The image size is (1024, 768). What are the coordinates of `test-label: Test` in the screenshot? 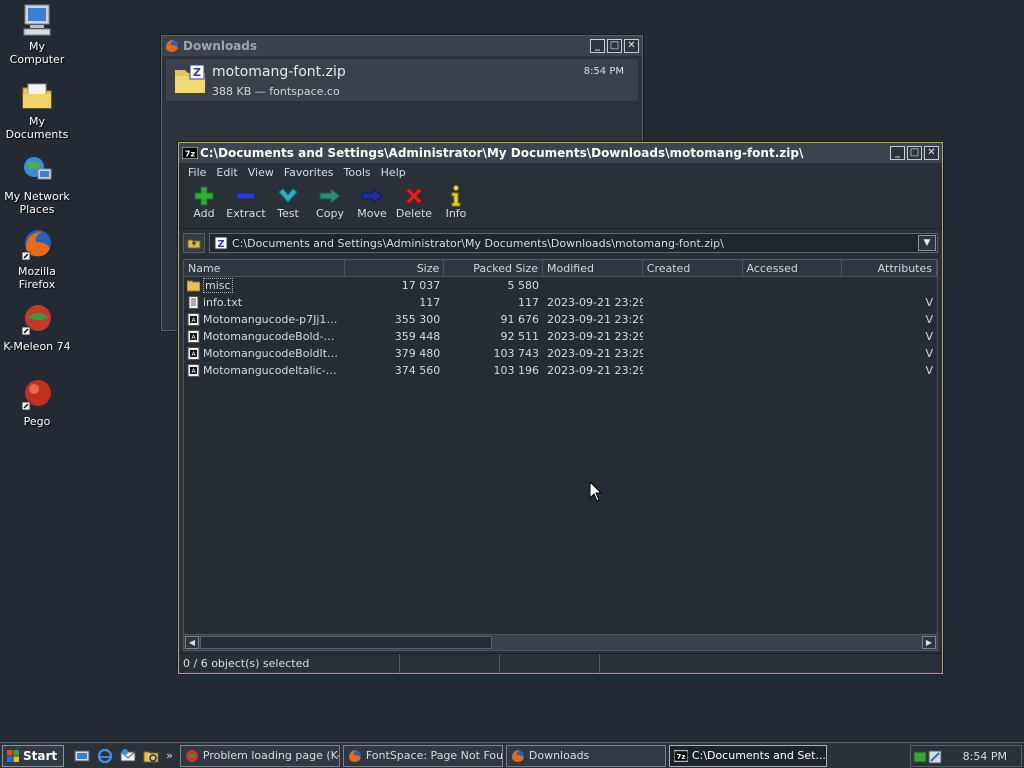 It's located at (288, 213).